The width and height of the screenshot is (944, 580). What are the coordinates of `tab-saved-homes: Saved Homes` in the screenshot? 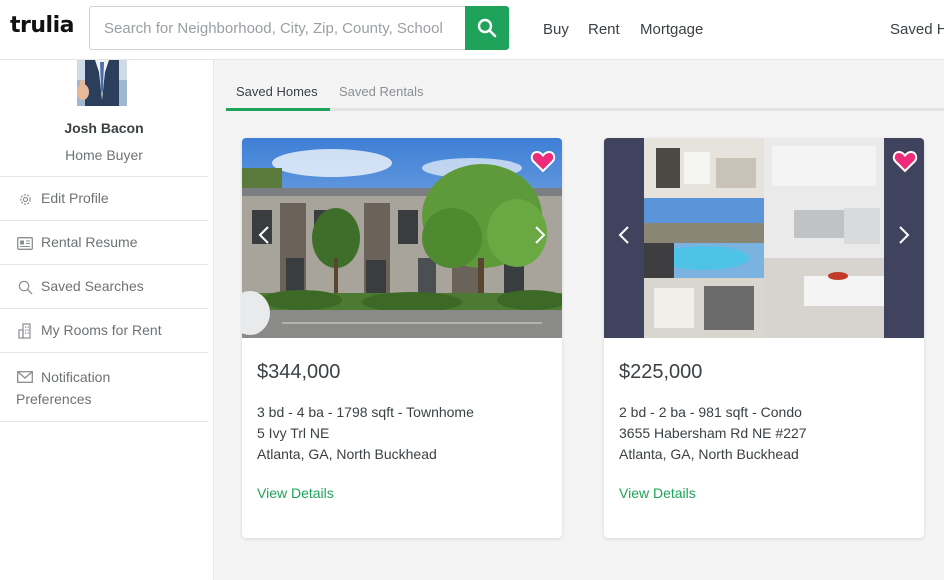 It's located at (278, 95).